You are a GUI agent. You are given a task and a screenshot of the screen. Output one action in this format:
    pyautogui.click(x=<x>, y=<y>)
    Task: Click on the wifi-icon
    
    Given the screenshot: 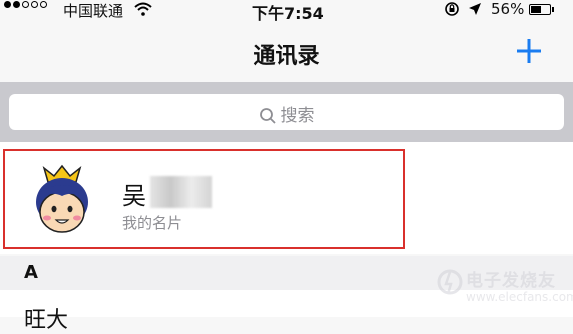 What is the action you would take?
    pyautogui.click(x=143, y=9)
    